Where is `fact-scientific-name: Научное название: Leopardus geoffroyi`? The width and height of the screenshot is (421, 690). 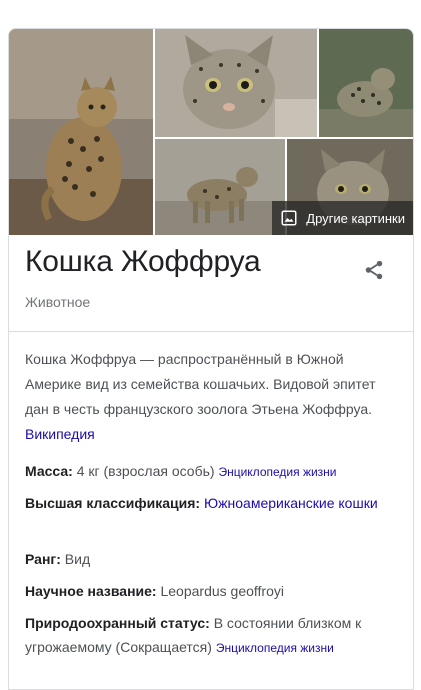
fact-scientific-name: Научное название: Leopardus geoffroyi is located at coordinates (213, 591).